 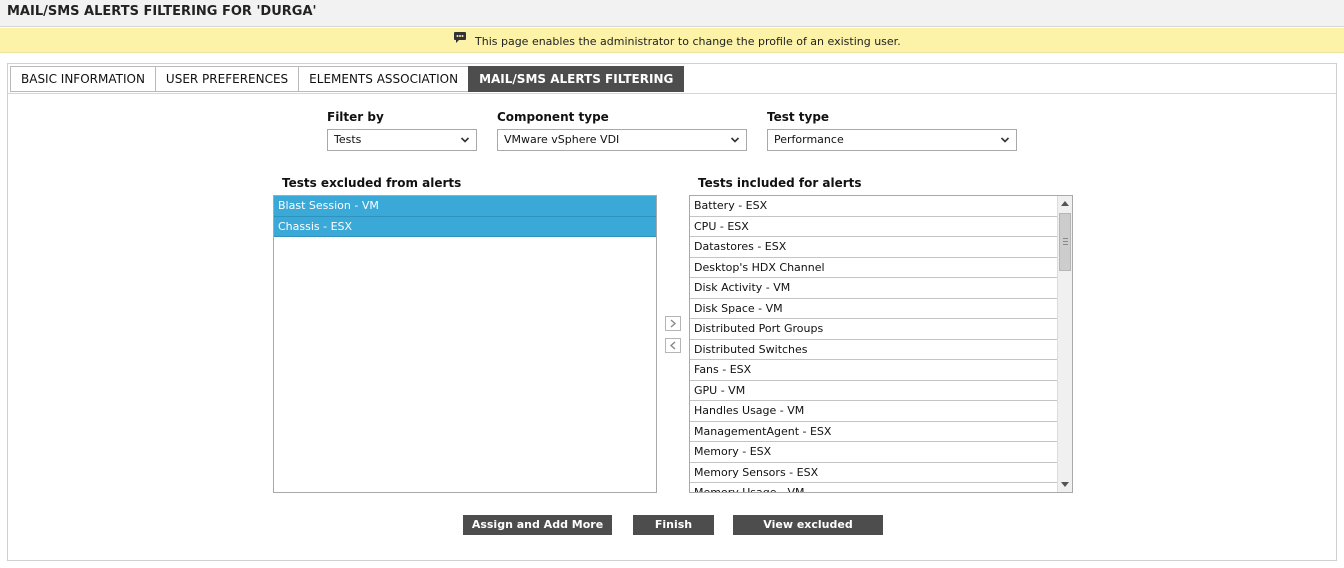 What do you see at coordinates (809, 139) in the screenshot?
I see `test-type-value: Performance` at bounding box center [809, 139].